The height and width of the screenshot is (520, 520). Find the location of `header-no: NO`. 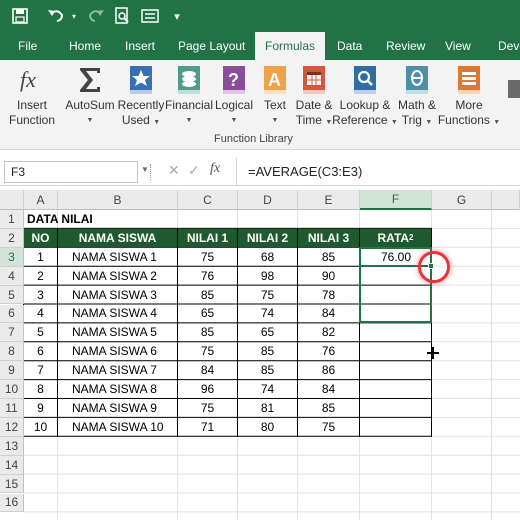

header-no: NO is located at coordinates (40, 237).